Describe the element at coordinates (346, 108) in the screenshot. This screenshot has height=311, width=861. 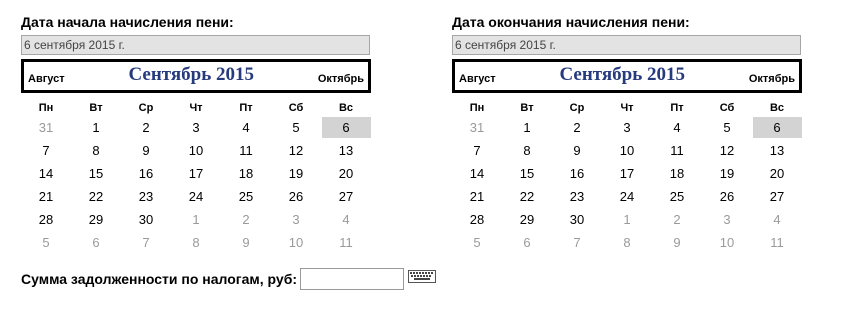
I see `weekday-label: Вс` at that location.